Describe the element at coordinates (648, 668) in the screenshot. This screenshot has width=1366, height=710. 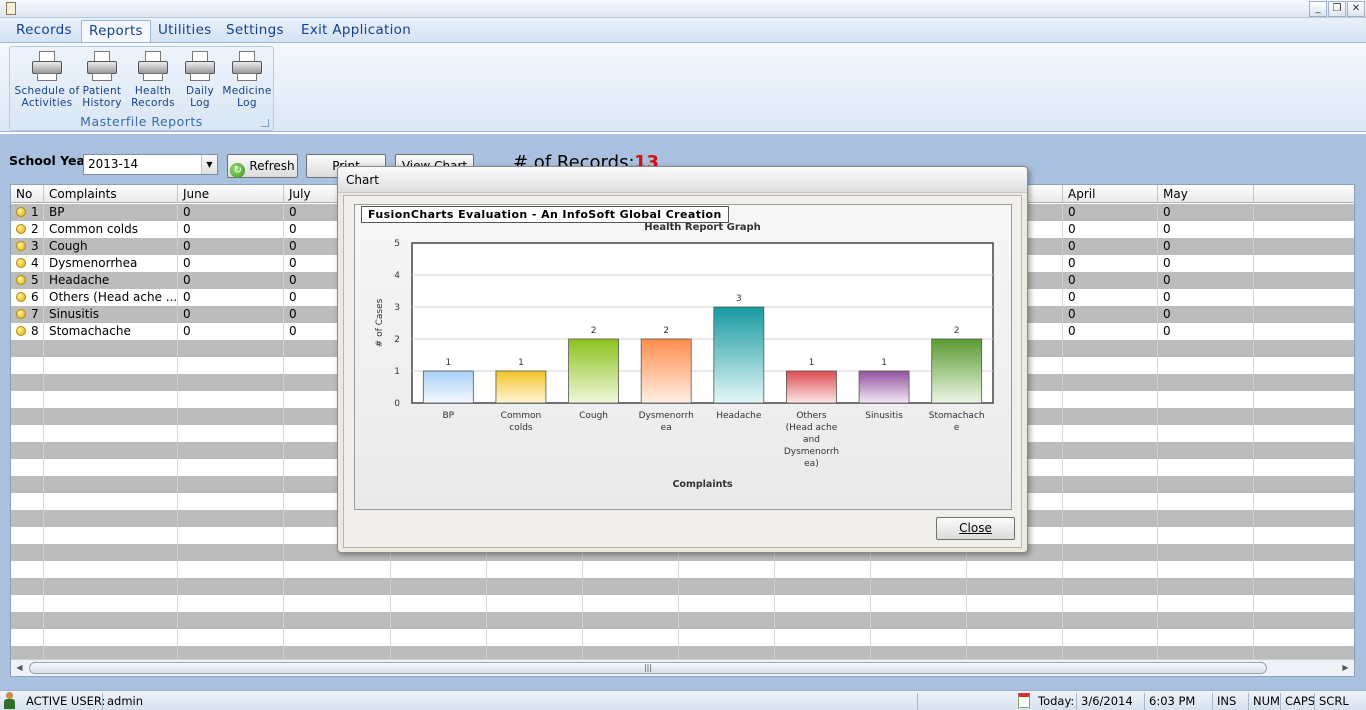
I see `scrollbar-thumb: |||` at that location.